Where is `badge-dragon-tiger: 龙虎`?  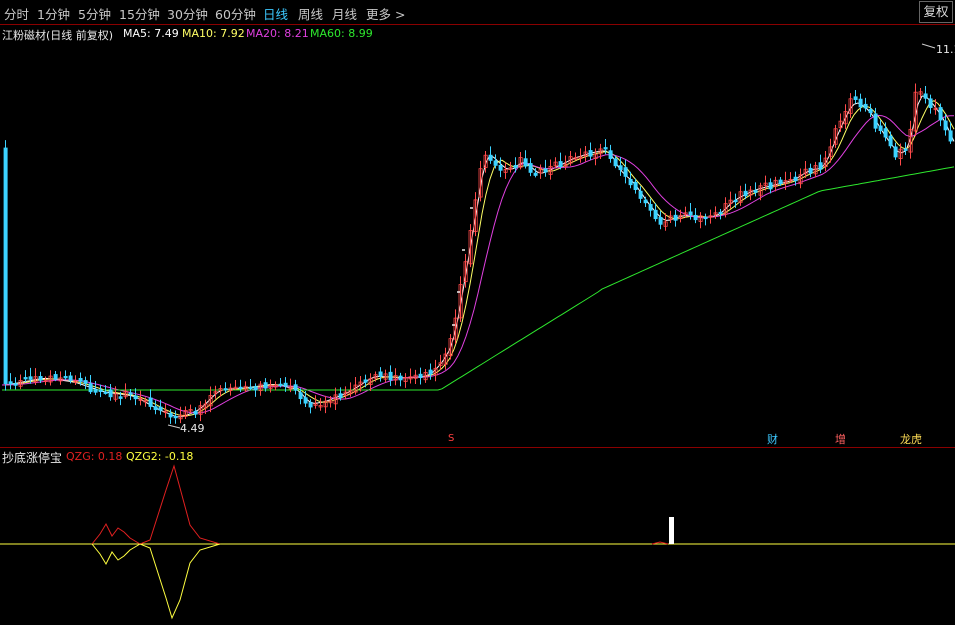 badge-dragon-tiger: 龙虎 is located at coordinates (911, 439).